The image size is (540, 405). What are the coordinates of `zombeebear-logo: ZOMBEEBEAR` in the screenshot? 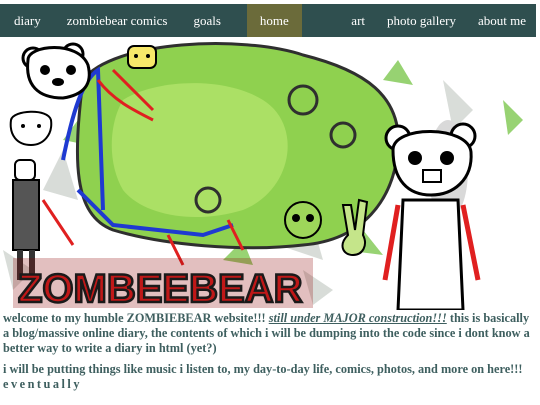 It's located at (163, 284).